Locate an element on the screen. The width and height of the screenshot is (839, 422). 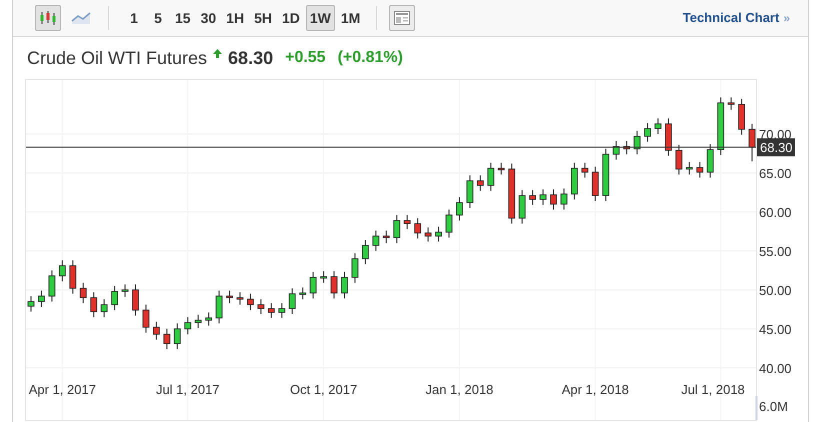
layout-icon is located at coordinates (402, 18).